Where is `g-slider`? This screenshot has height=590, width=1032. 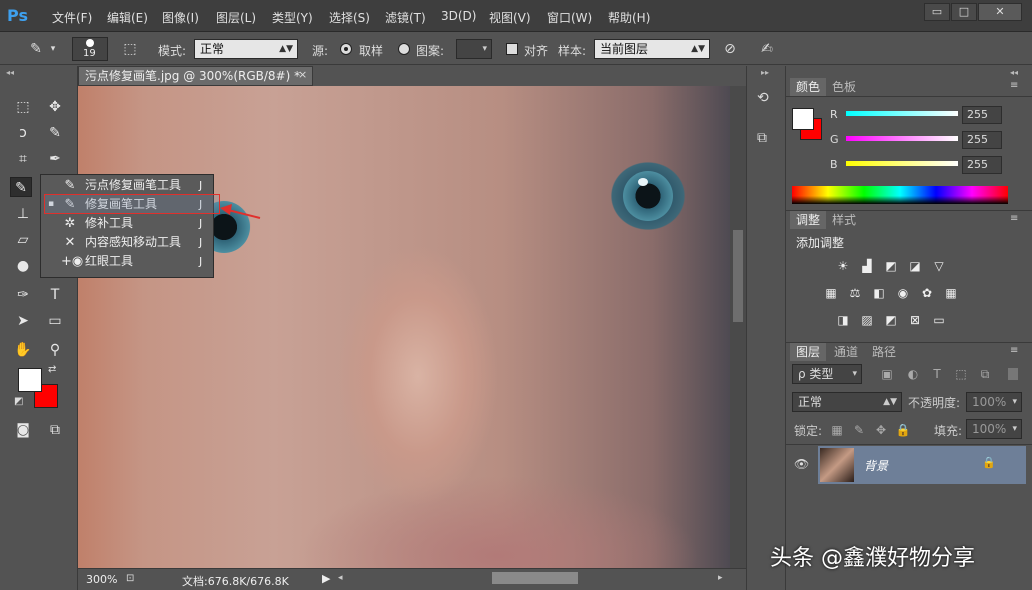 g-slider is located at coordinates (902, 138).